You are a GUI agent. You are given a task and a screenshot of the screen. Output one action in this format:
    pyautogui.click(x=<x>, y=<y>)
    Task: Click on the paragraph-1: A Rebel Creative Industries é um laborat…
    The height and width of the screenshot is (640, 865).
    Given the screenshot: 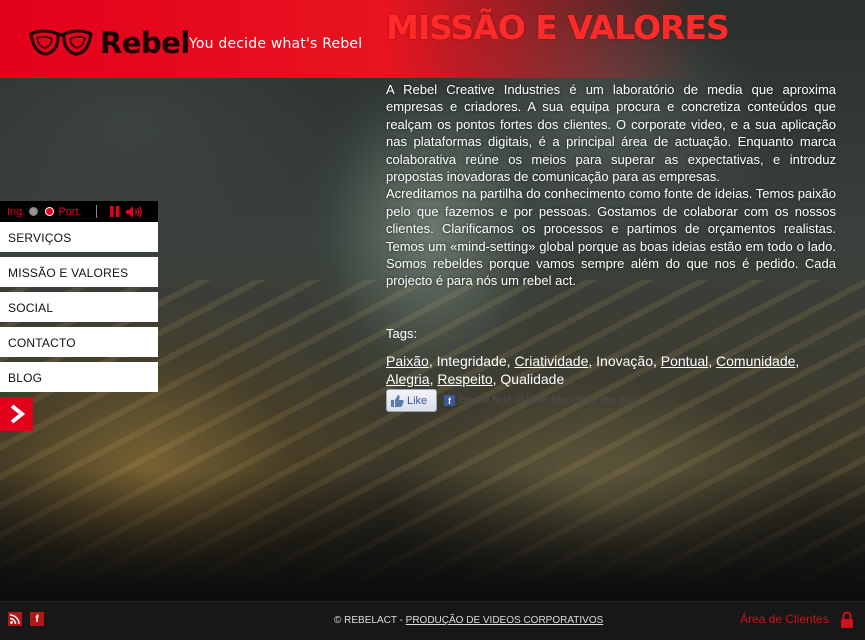 What is the action you would take?
    pyautogui.click(x=611, y=133)
    